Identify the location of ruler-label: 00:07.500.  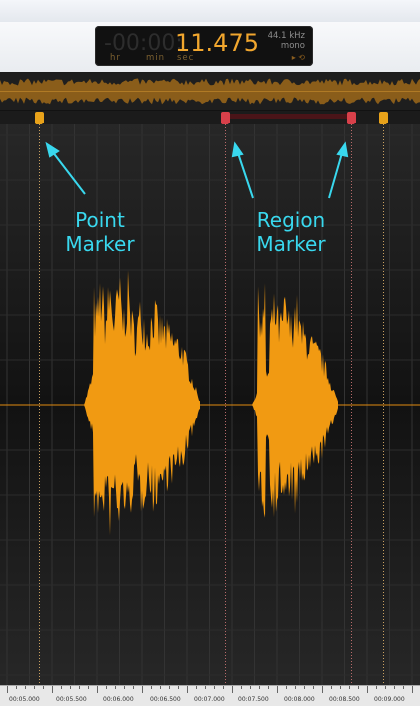
(253, 699).